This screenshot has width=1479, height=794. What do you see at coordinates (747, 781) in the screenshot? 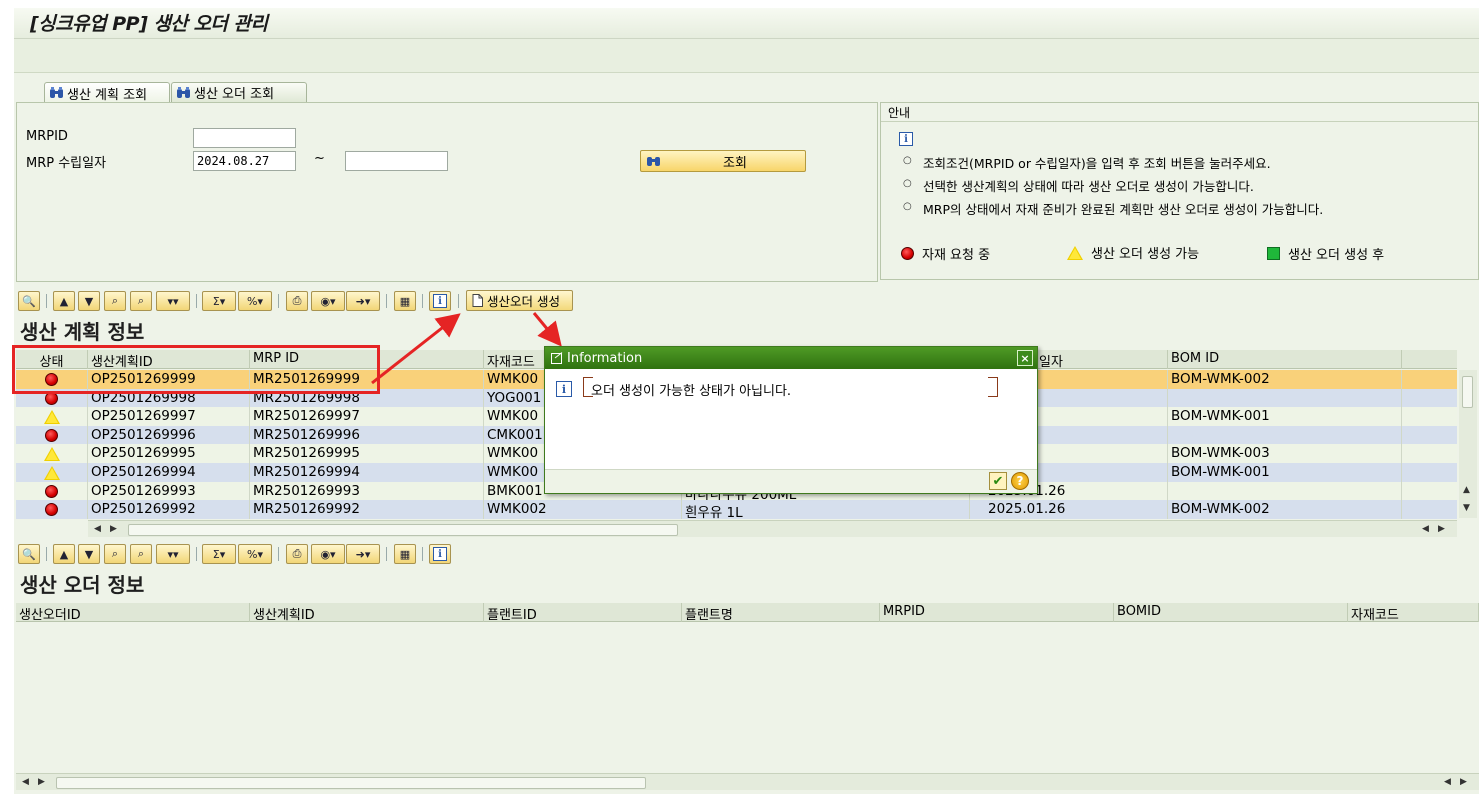
I see `order-horizontal-scrollbar: ◀ ▶ ◀ ▶` at bounding box center [747, 781].